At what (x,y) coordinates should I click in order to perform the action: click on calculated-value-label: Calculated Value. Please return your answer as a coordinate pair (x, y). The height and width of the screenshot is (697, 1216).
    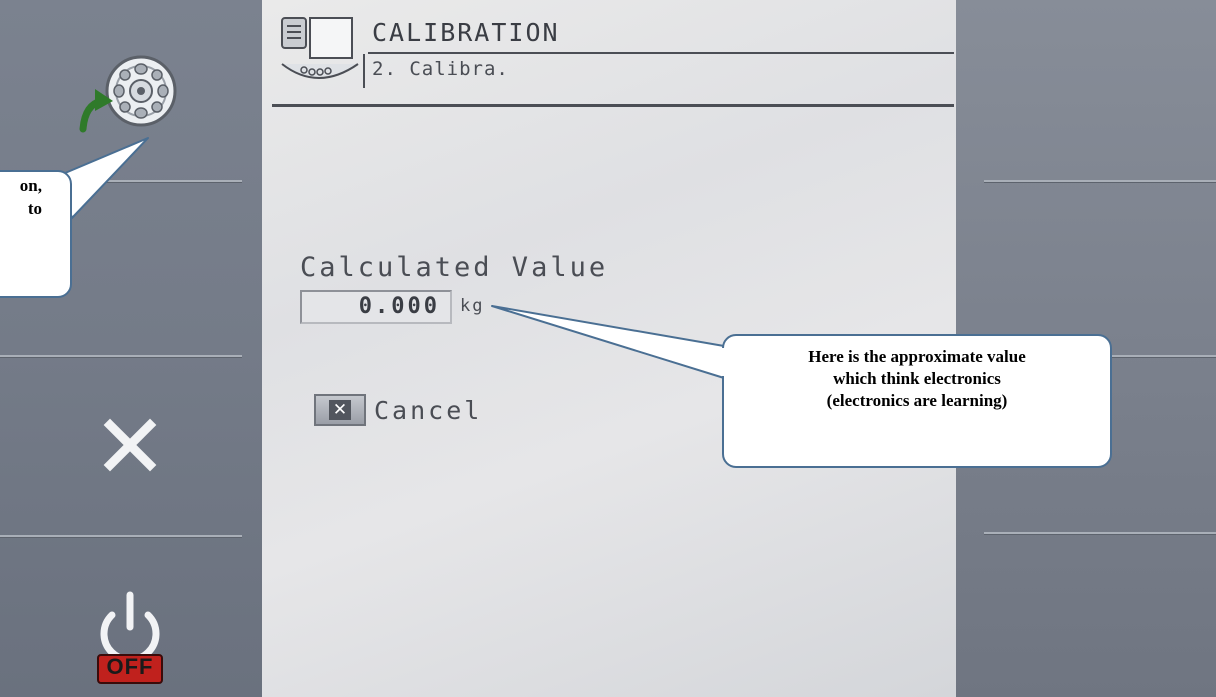
    Looking at the image, I should click on (454, 267).